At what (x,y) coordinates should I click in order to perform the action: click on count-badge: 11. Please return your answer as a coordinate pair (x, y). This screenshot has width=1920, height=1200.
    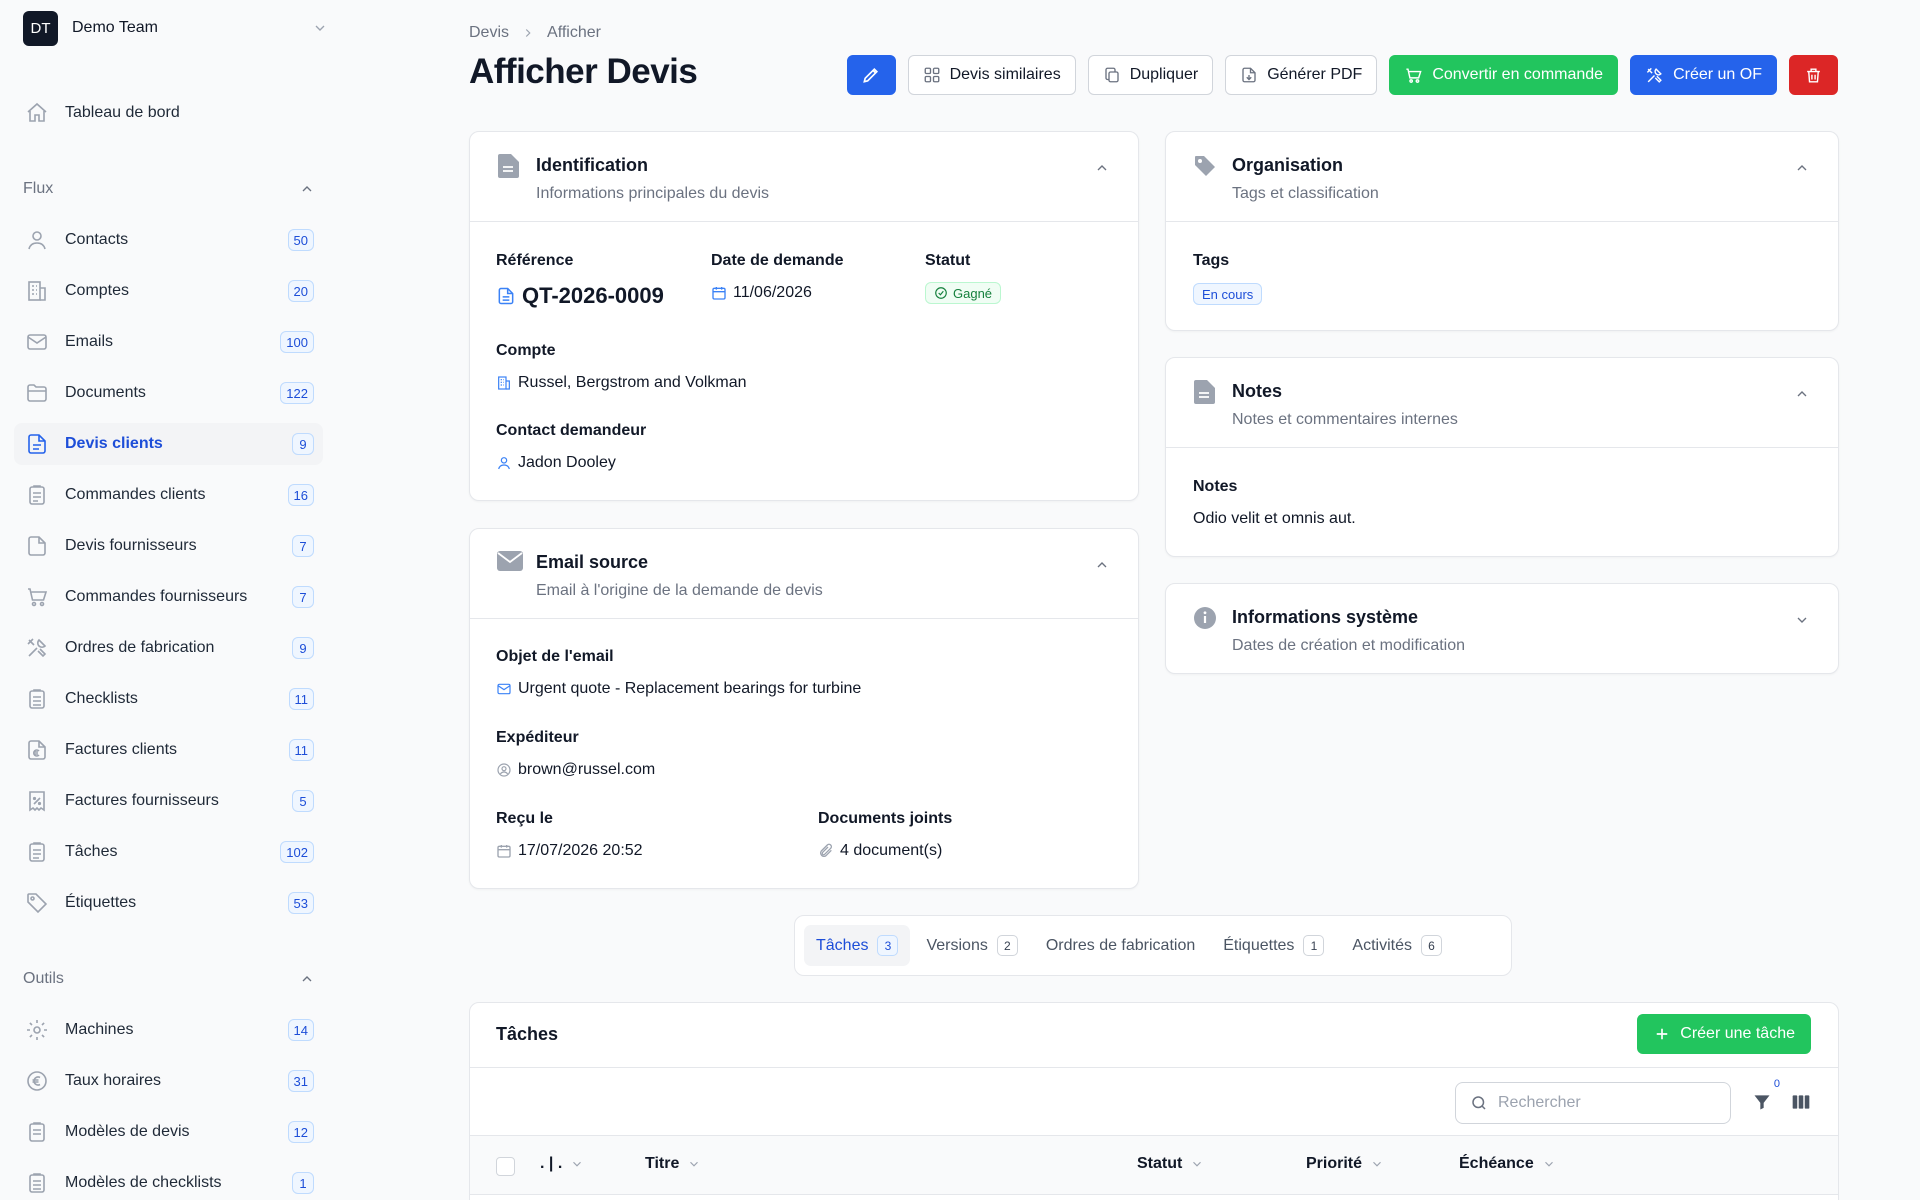
    Looking at the image, I should click on (301, 699).